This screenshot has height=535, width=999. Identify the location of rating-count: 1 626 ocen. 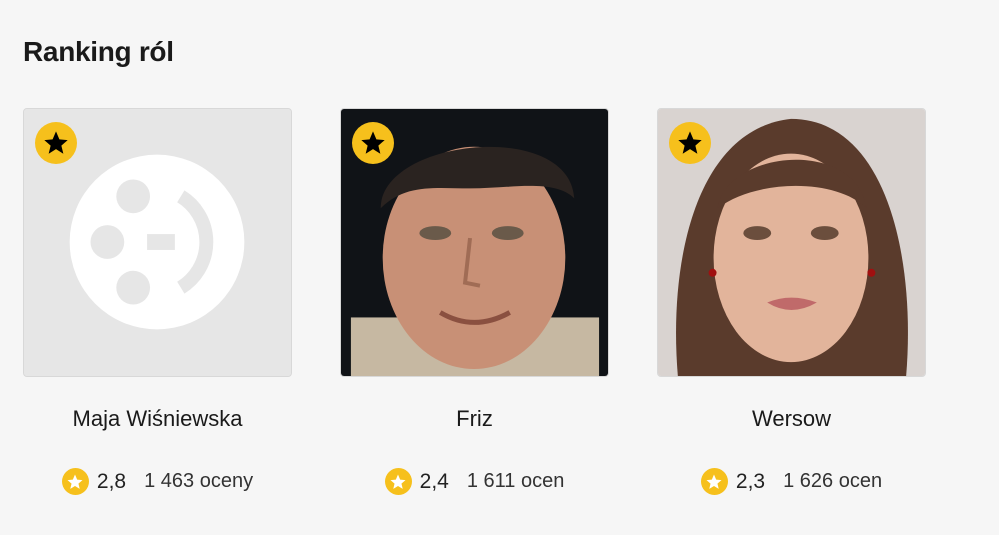
(833, 481).